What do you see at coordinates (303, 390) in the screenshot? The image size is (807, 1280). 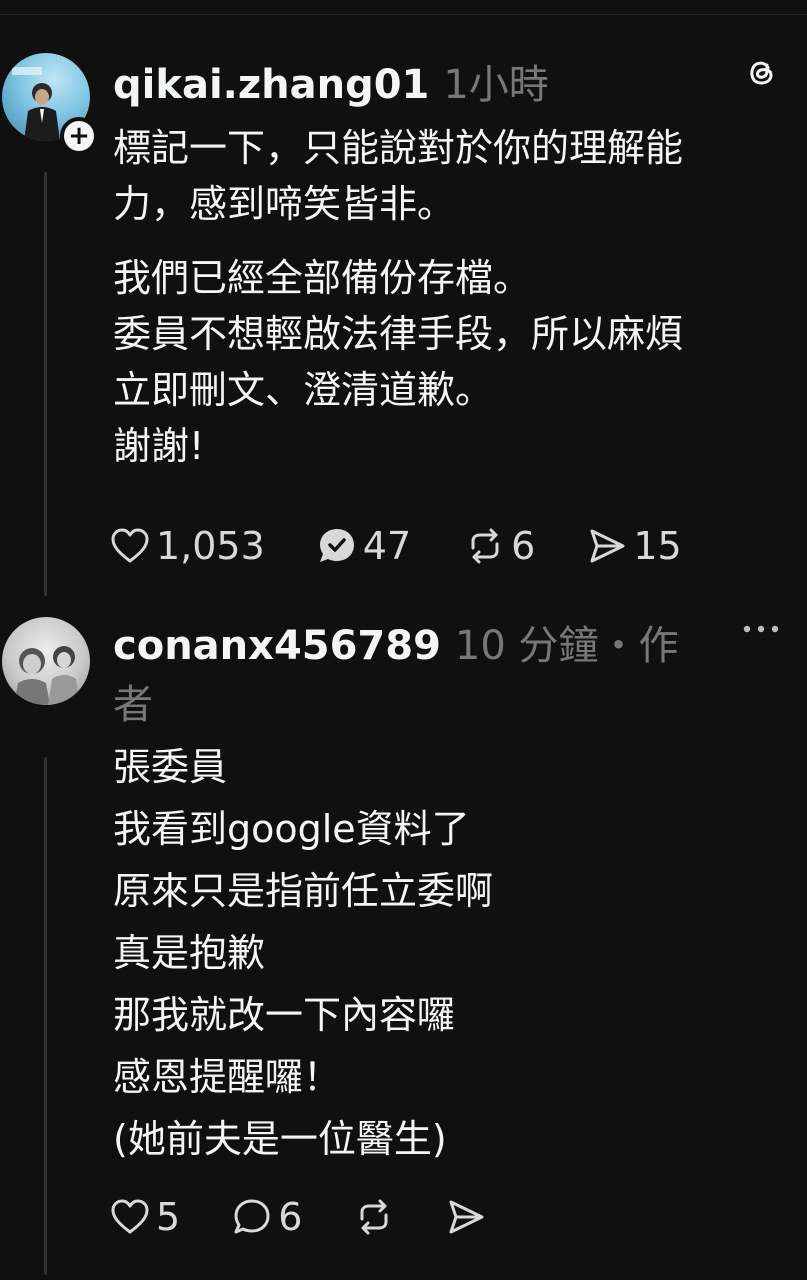 I see `text-line: 立即刪文、澄清道歉。` at bounding box center [303, 390].